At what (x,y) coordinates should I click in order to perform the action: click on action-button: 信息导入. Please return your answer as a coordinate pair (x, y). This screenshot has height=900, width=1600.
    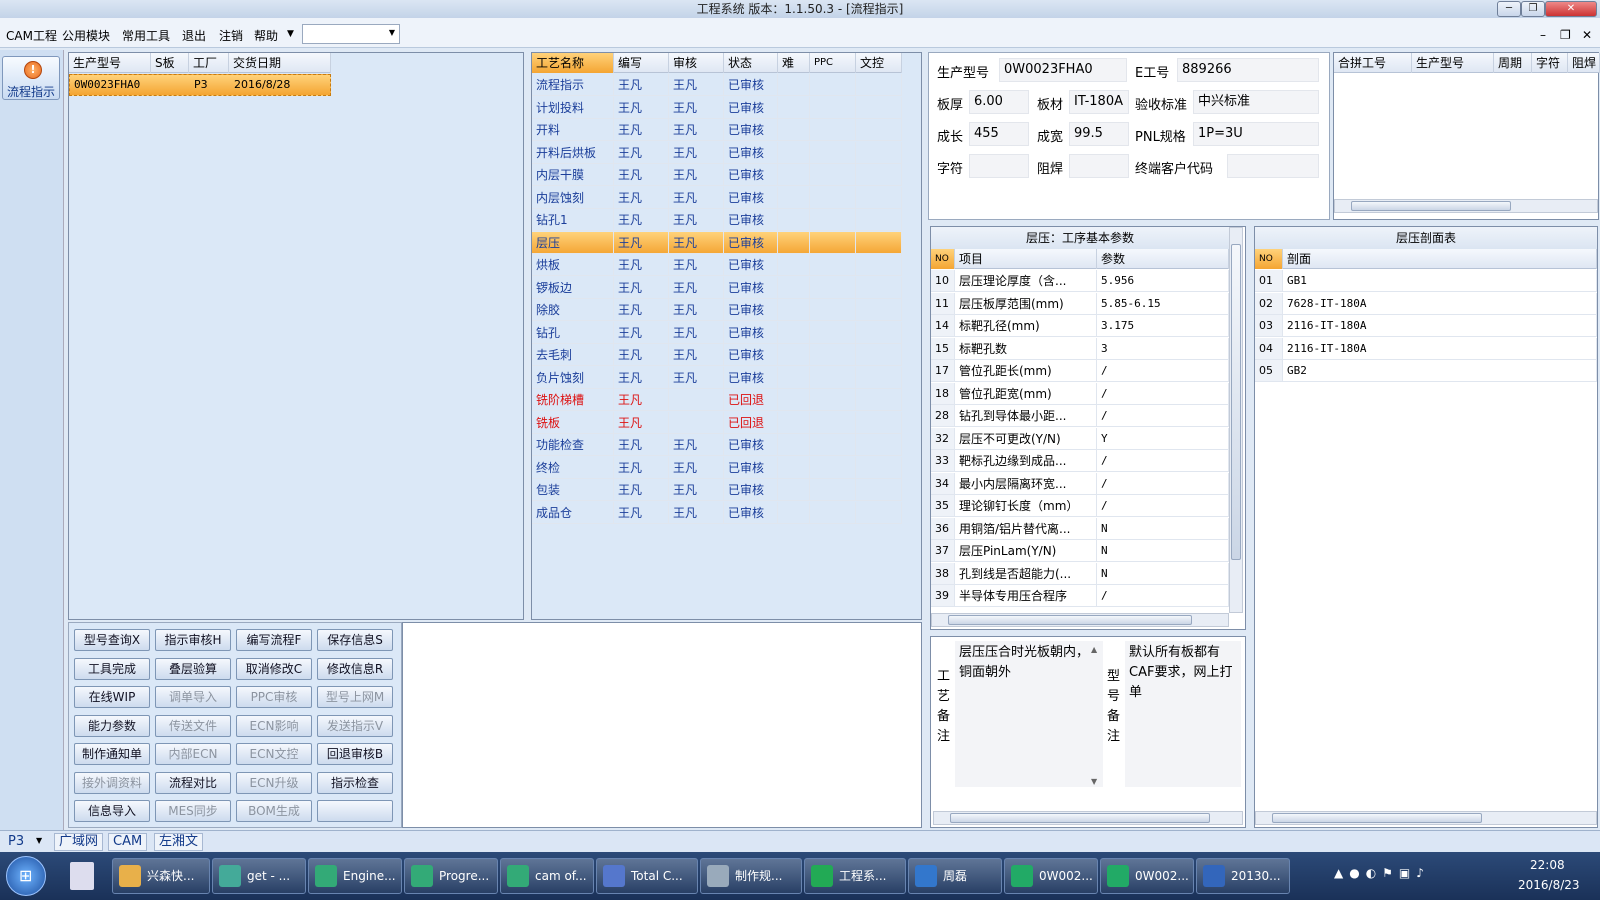
    Looking at the image, I should click on (112, 811).